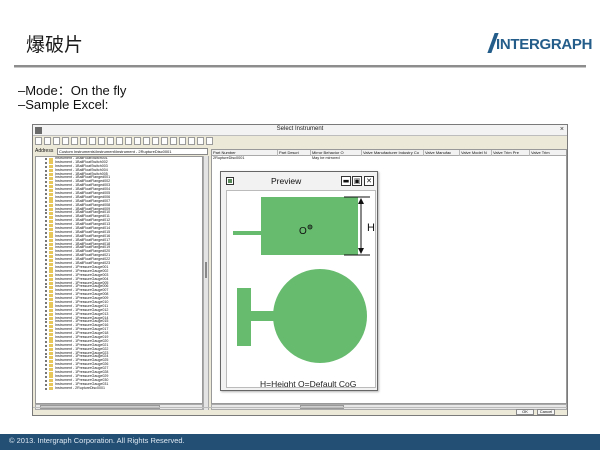 This screenshot has width=600, height=450. What do you see at coordinates (209, 141) in the screenshot?
I see `help-icon` at bounding box center [209, 141].